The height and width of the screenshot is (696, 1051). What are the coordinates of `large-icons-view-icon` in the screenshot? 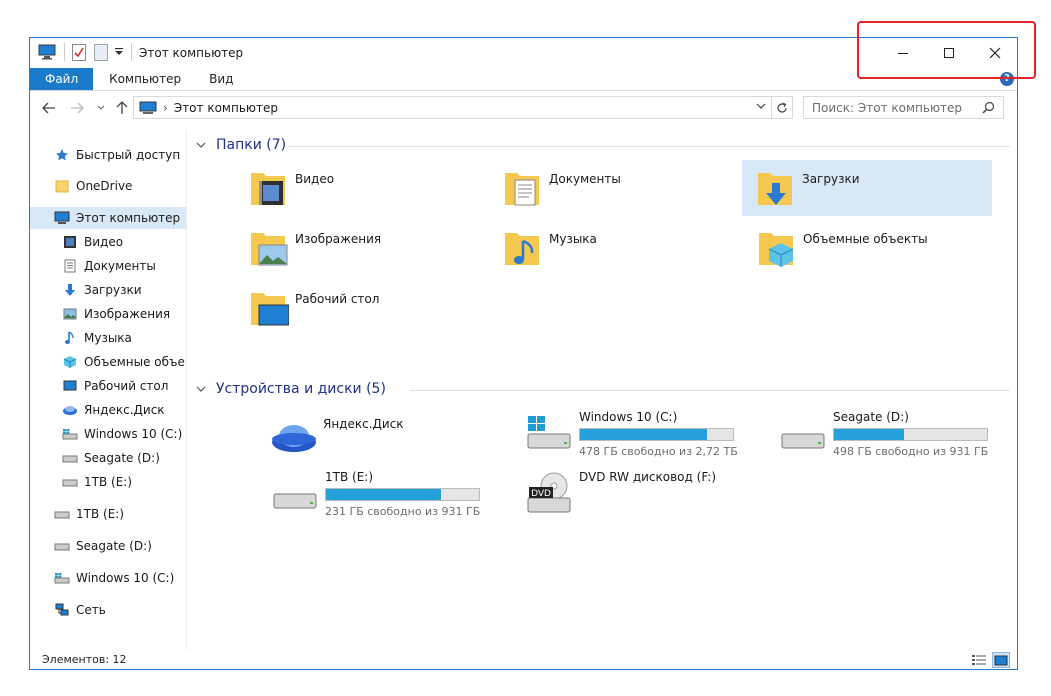 It's located at (1001, 660).